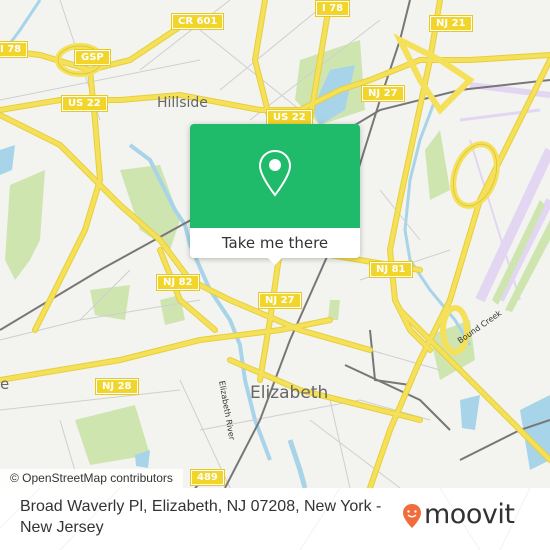  I want to click on place-label-hillside: Hillside, so click(182, 103).